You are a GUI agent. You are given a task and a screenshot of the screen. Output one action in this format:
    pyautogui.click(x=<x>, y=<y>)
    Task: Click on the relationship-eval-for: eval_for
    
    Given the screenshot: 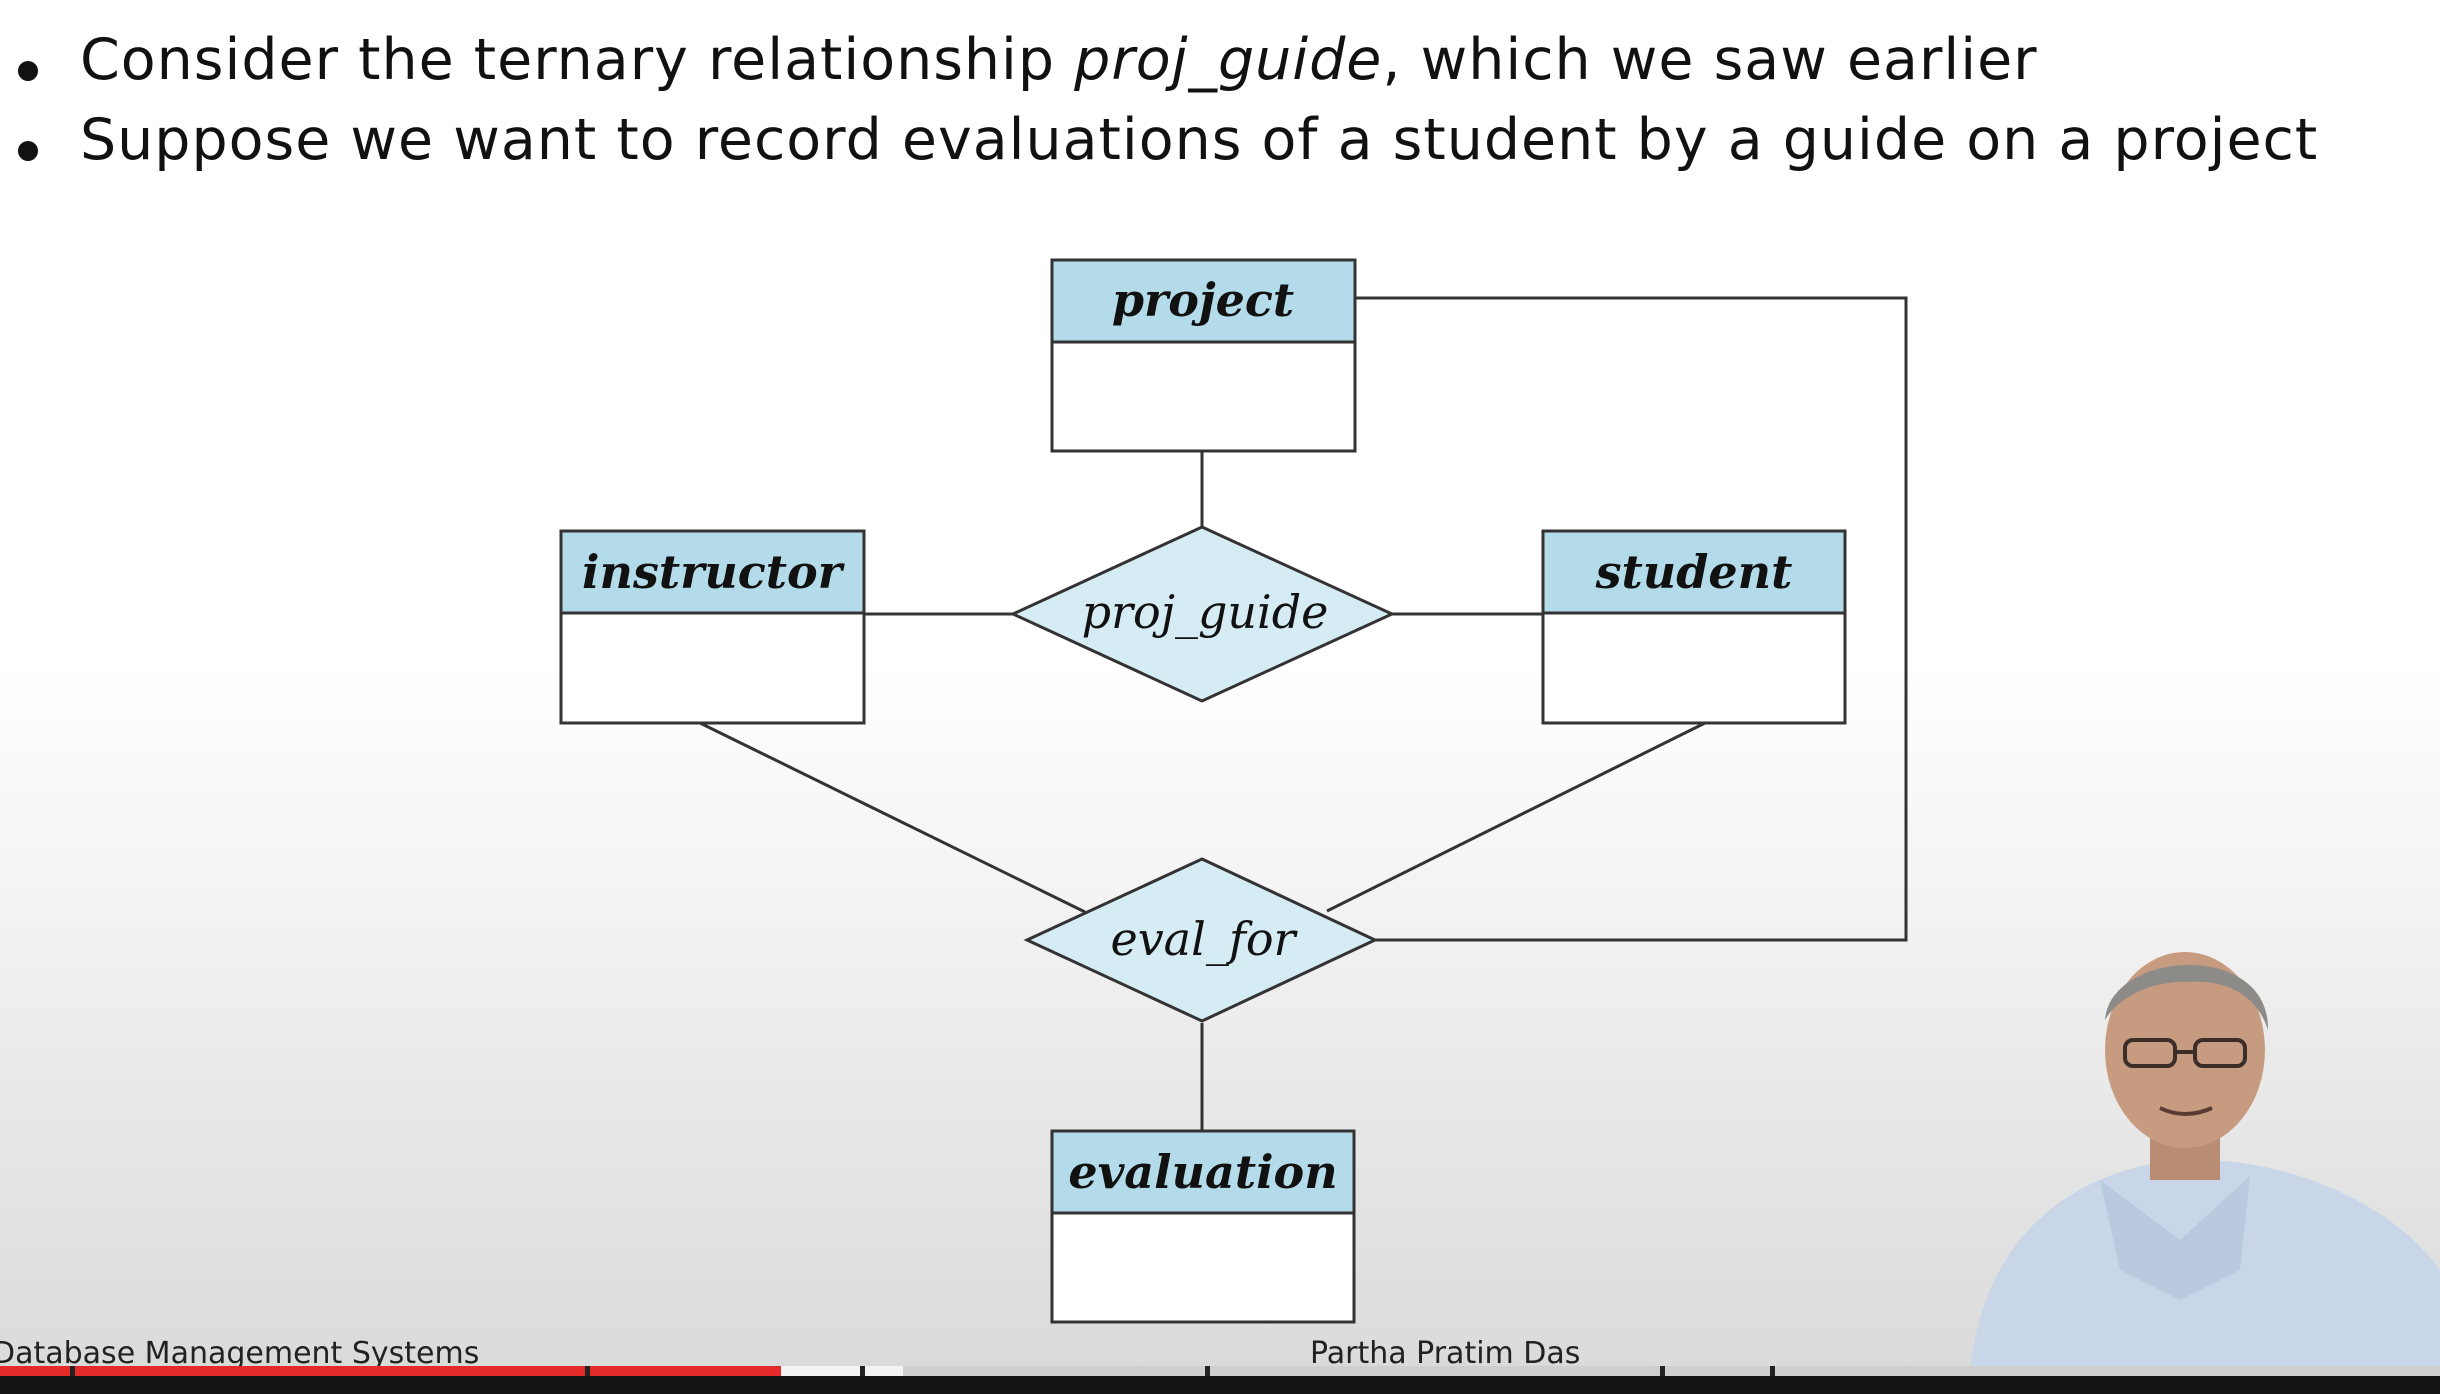 What is the action you would take?
    pyautogui.click(x=1201, y=940)
    